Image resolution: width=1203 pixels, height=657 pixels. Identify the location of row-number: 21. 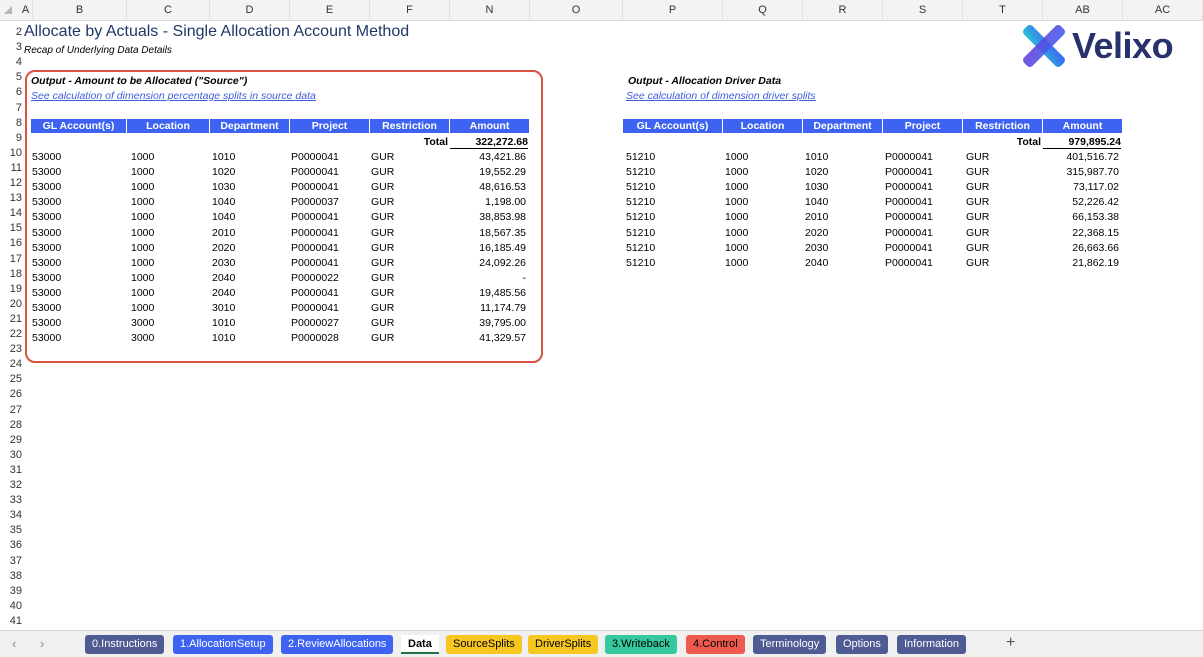
(11, 319).